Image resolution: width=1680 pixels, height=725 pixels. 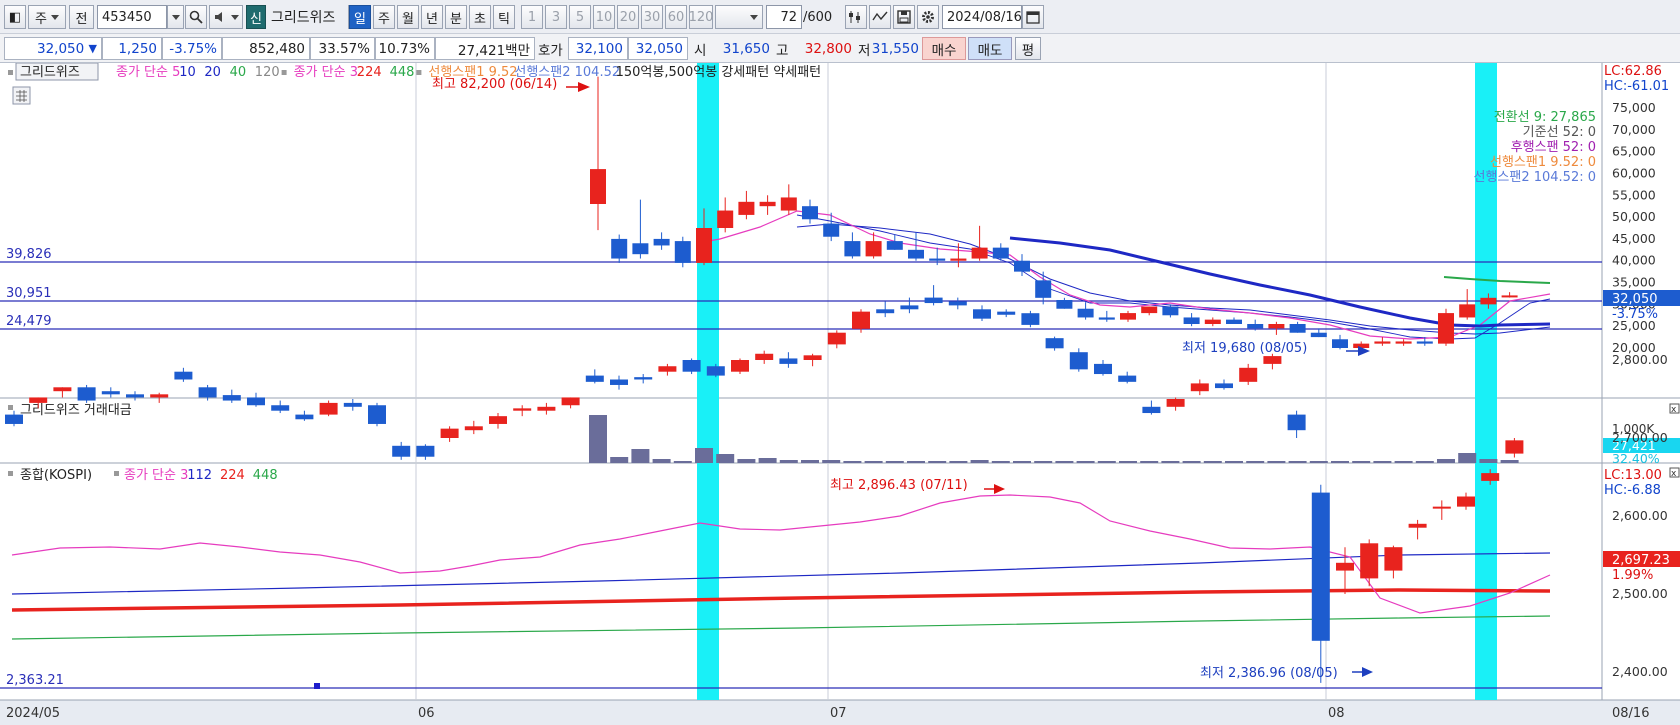 What do you see at coordinates (29, 293) in the screenshot?
I see `hline-label: 30,951` at bounding box center [29, 293].